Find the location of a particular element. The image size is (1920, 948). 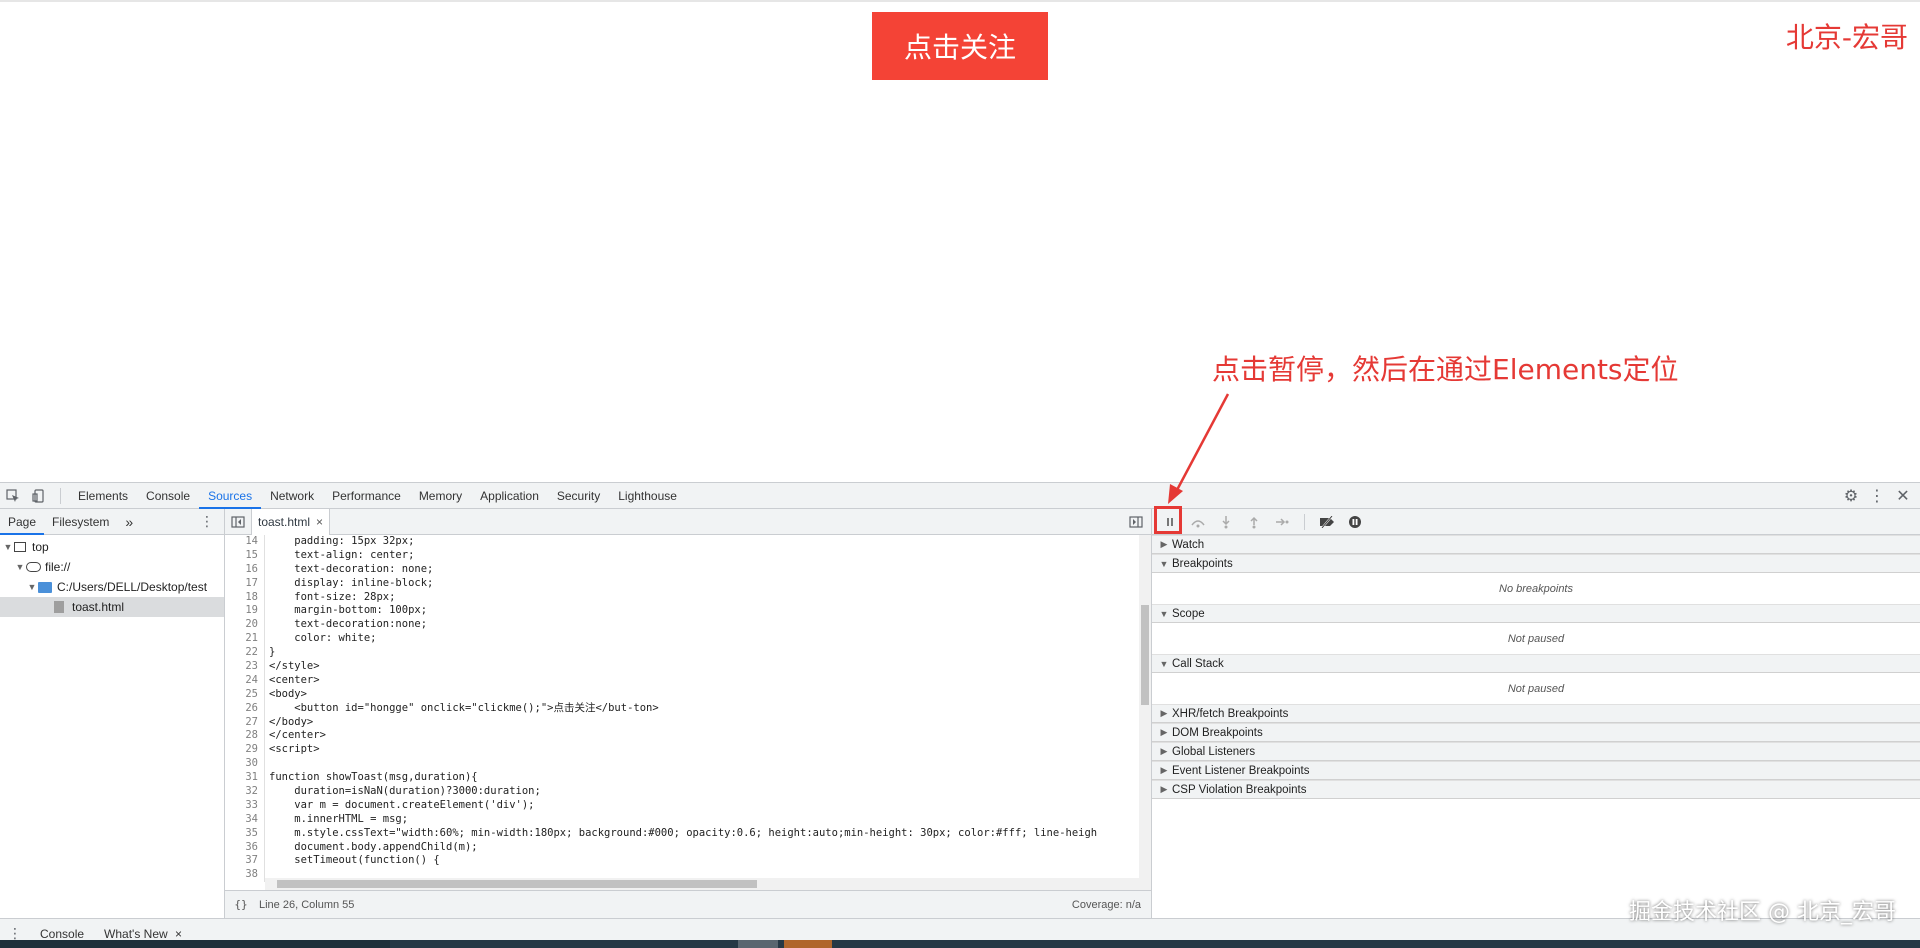

line-number: 27 is located at coordinates (245, 722).